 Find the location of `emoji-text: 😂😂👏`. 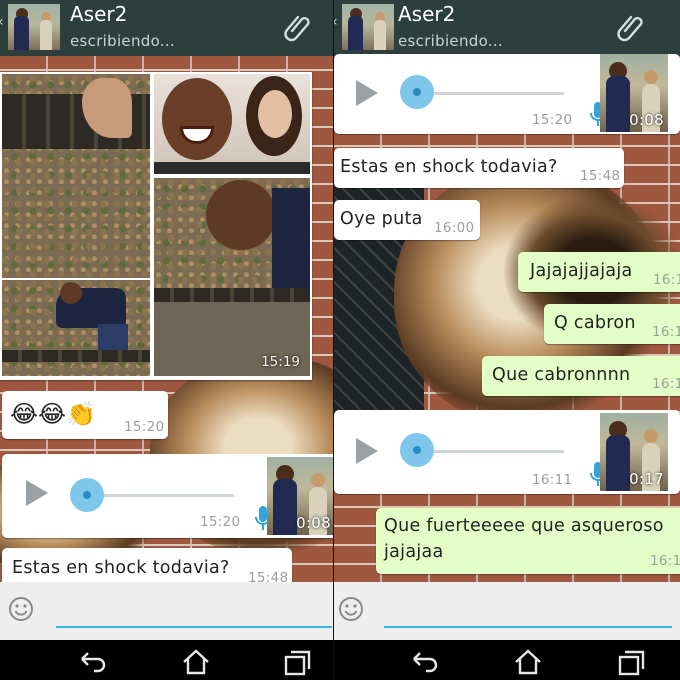

emoji-text: 😂😂👏 is located at coordinates (53, 414).